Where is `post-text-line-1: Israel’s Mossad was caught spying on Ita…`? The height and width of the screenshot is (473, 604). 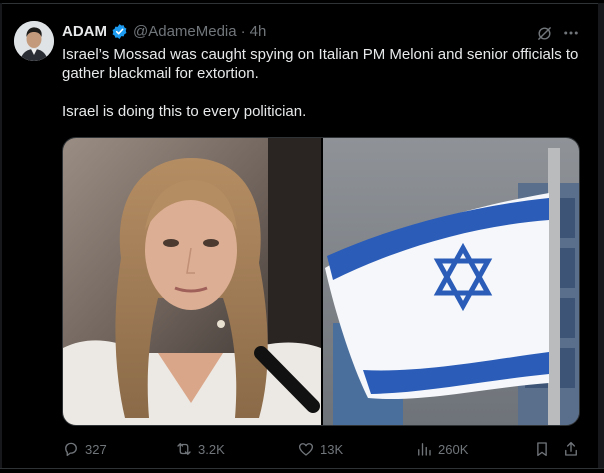 post-text-line-1: Israel’s Mossad was caught spying on Ita… is located at coordinates (320, 64).